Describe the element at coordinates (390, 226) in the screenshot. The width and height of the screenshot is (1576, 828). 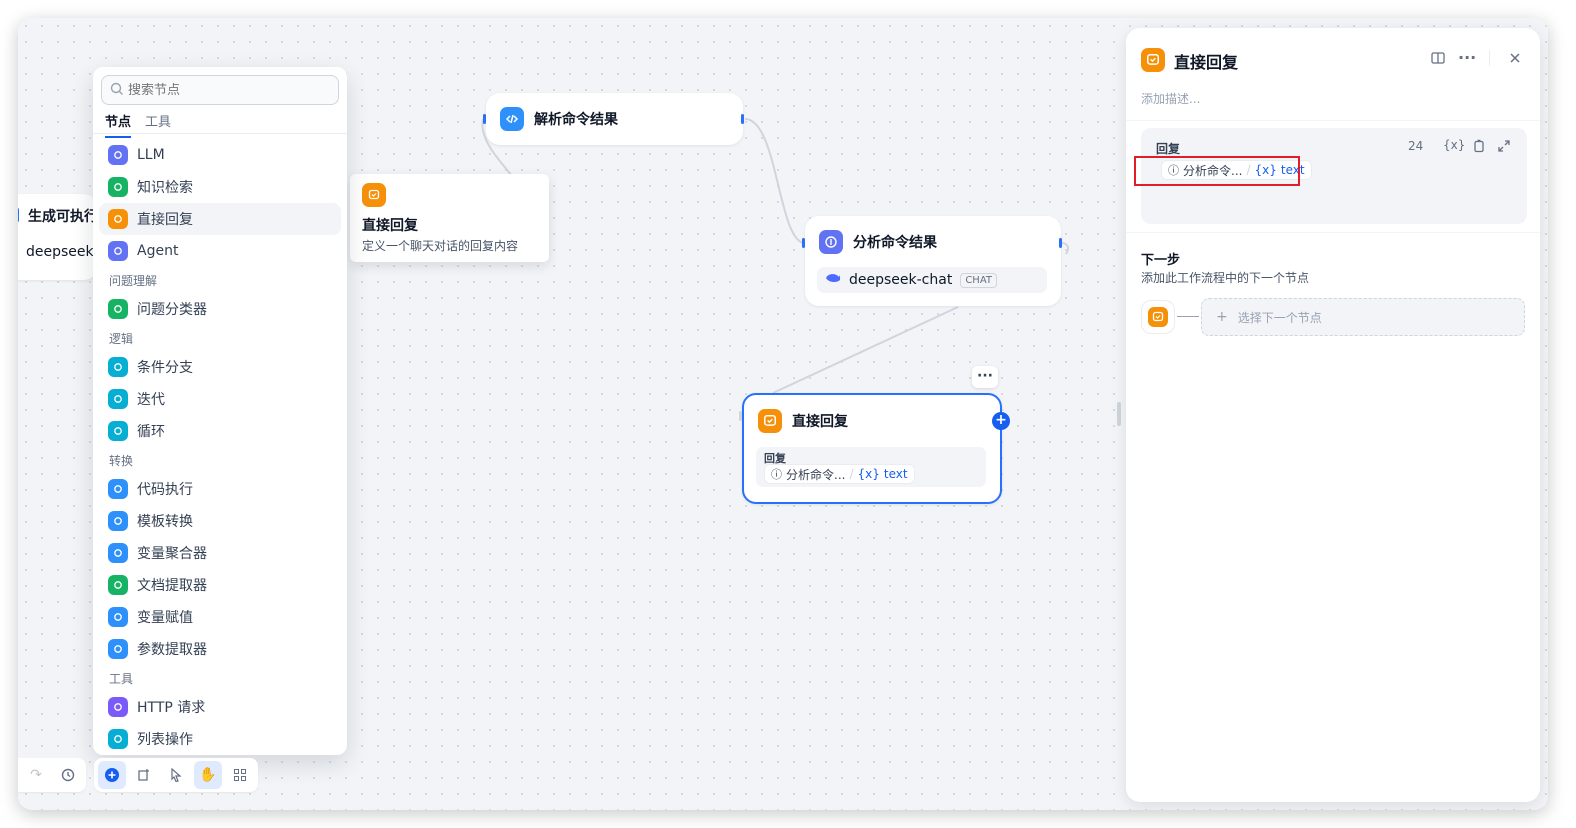
I see `tooltip-title: 直接回复` at that location.